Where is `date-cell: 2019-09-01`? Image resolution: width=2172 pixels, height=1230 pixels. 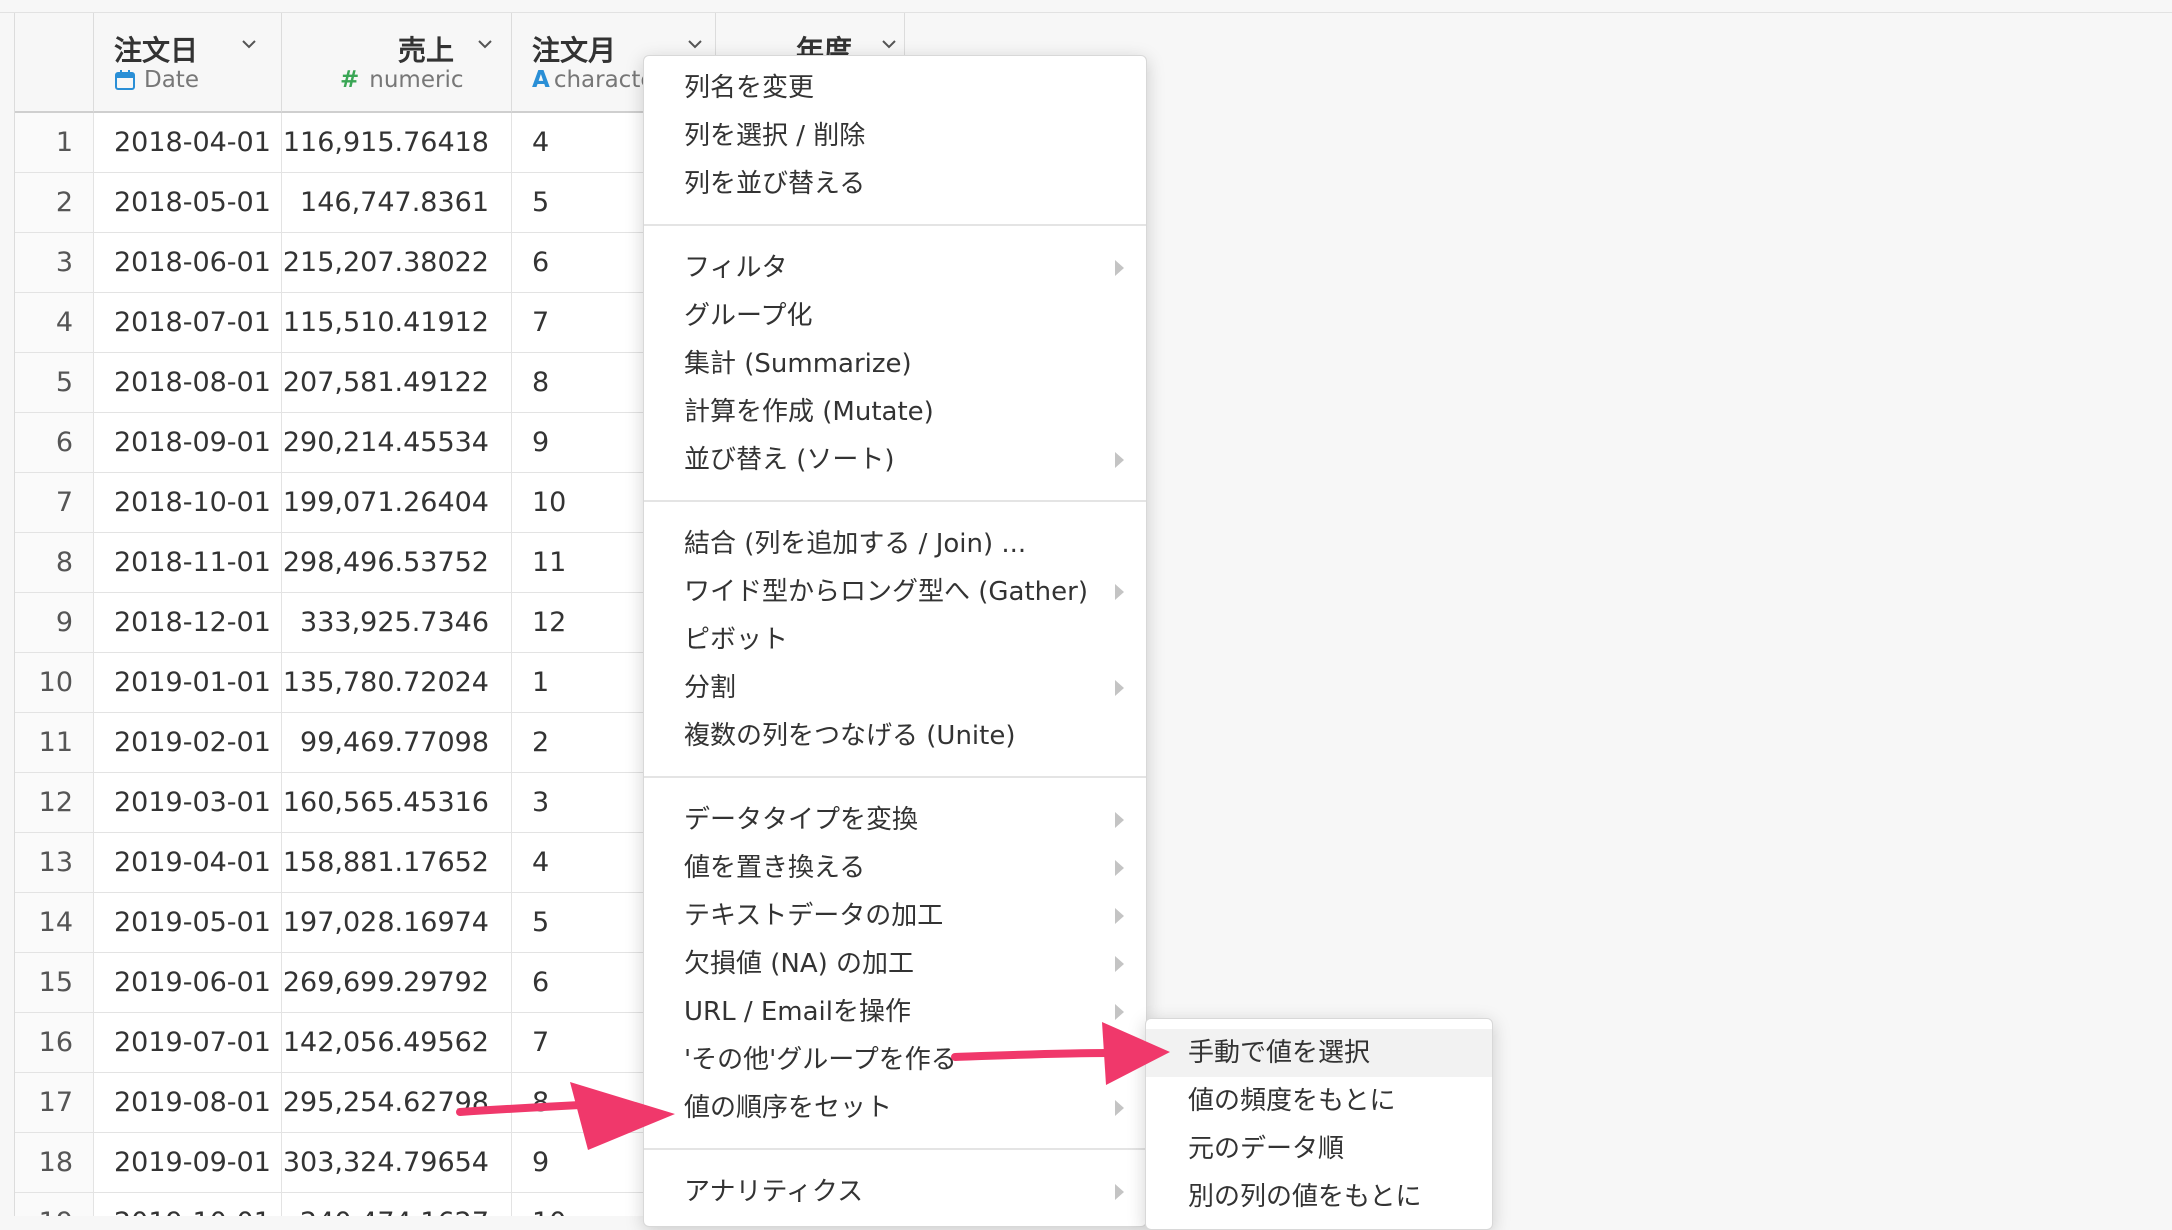
date-cell: 2019-09-01 is located at coordinates (188, 1163).